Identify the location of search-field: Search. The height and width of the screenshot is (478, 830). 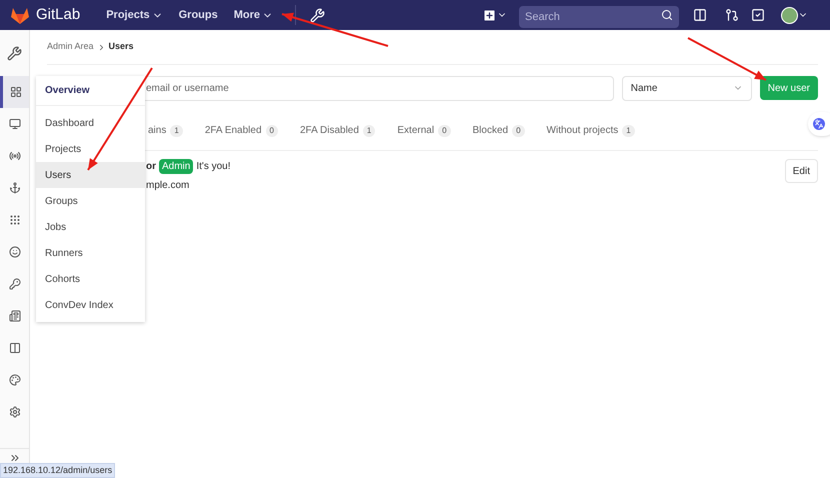
(599, 17).